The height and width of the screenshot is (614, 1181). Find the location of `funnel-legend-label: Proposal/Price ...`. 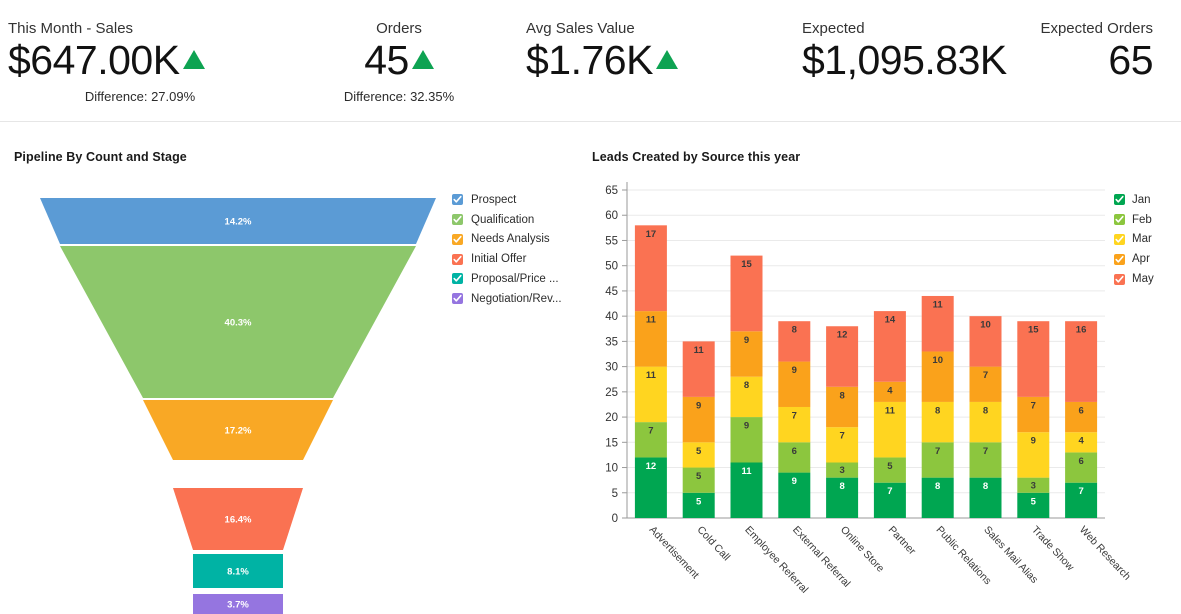

funnel-legend-label: Proposal/Price ... is located at coordinates (515, 278).